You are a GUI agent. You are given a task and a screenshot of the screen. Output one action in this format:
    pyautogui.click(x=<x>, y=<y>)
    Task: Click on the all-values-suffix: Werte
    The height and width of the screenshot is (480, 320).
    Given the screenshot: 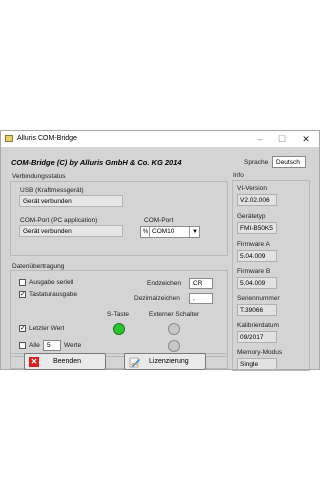 What is the action you would take?
    pyautogui.click(x=73, y=345)
    